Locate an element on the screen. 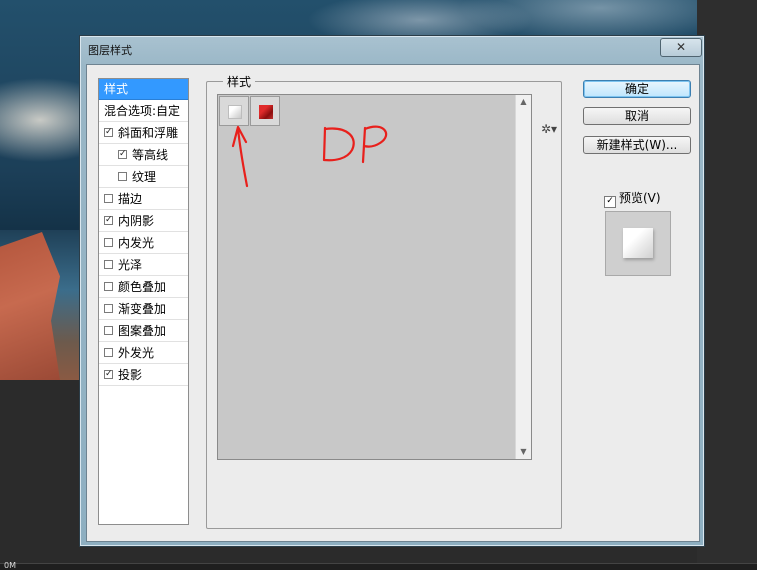  workspace-background is located at coordinates (727, 284).